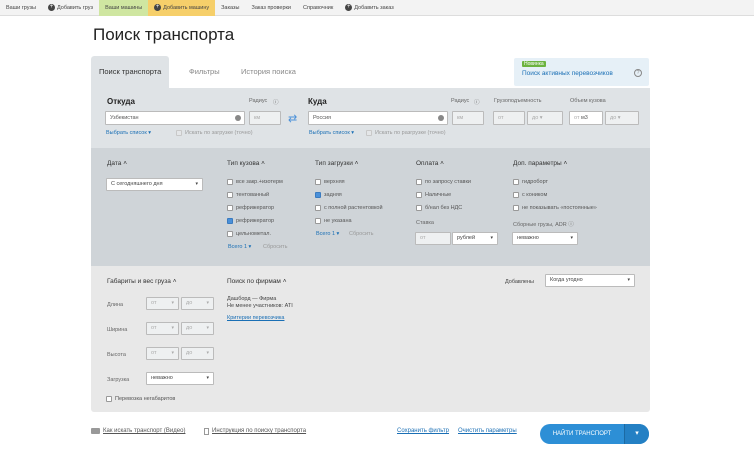 This screenshot has height=450, width=754. I want to click on tab-search-transport: Поиск транспорта, so click(130, 72).